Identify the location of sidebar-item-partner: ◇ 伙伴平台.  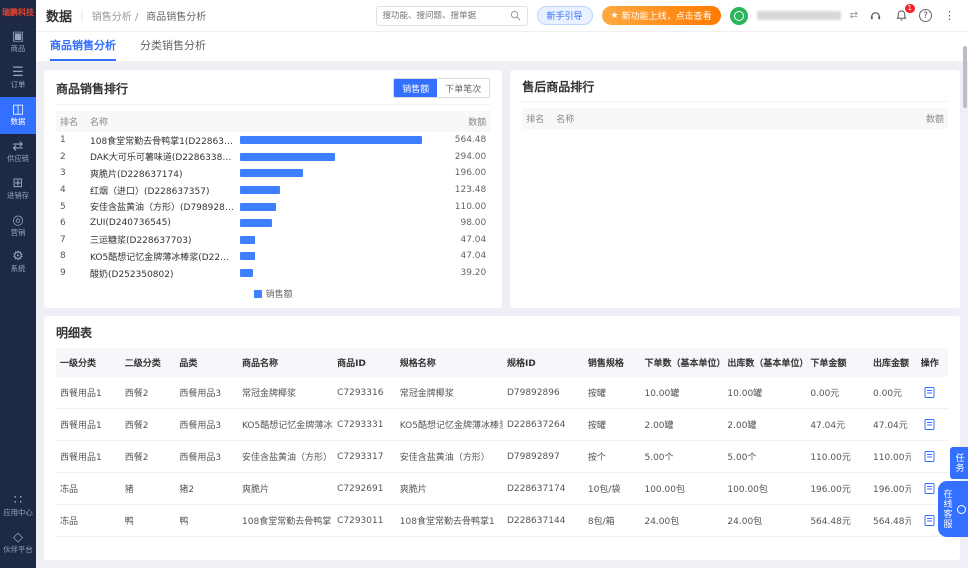
(18, 543).